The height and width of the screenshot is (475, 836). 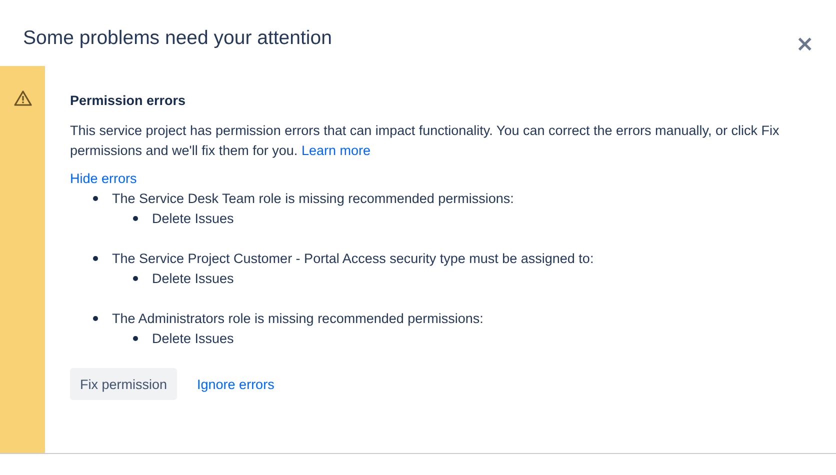 I want to click on dialog-title: Some problems need your attention, so click(x=177, y=38).